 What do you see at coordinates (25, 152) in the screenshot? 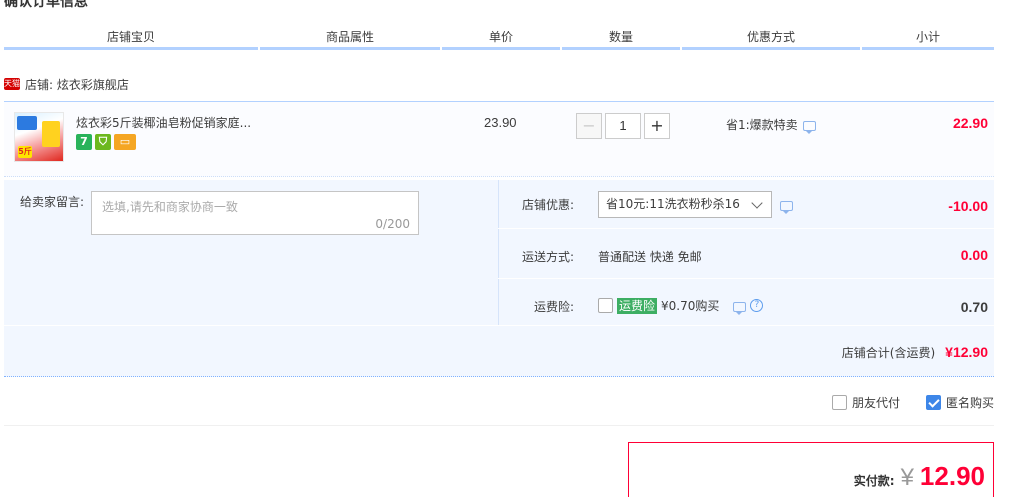
I see `thumbnail-weight-tag: 5斤` at bounding box center [25, 152].